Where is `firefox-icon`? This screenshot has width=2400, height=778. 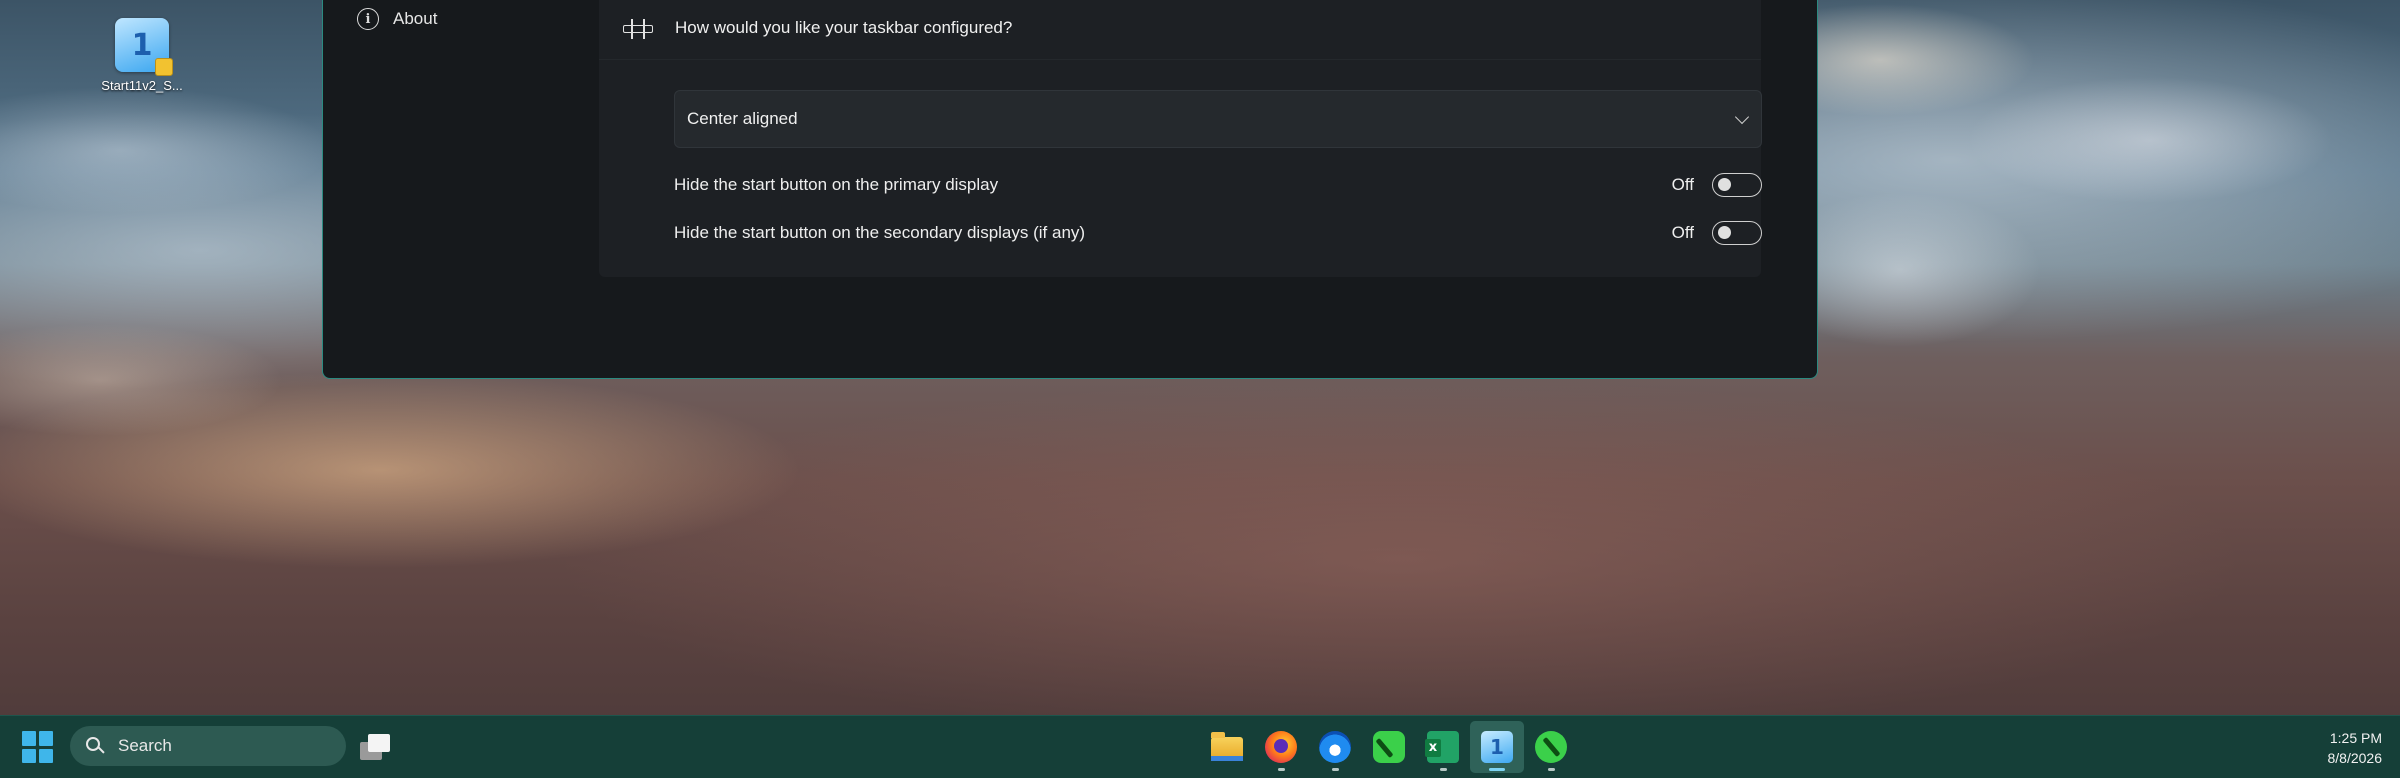
firefox-icon is located at coordinates (1281, 747).